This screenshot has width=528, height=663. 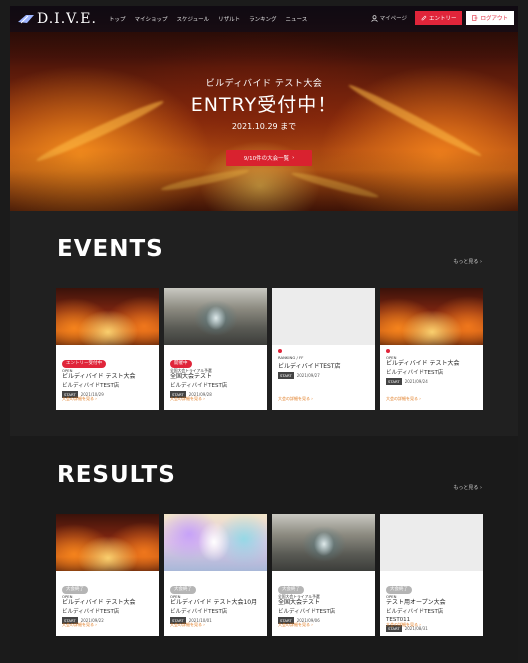 I want to click on logo: D.I.V.E., so click(x=57, y=19).